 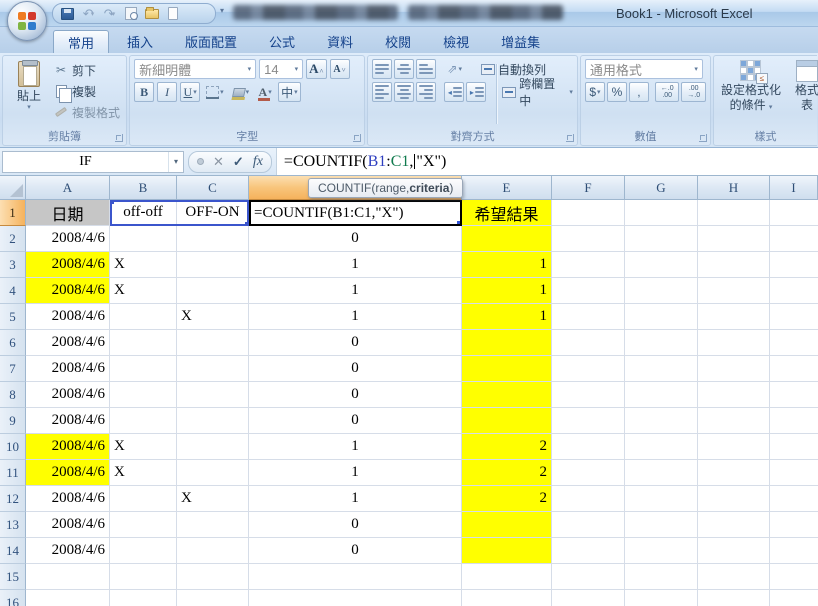 What do you see at coordinates (281, 69) in the screenshot?
I see `font-size-select: 14 ▾` at bounding box center [281, 69].